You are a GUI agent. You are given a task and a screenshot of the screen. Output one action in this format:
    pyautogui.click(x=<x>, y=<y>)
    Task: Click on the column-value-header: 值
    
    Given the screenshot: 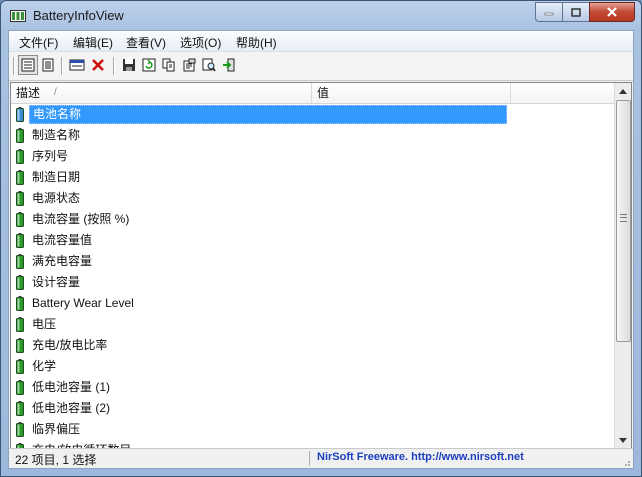 What is the action you would take?
    pyautogui.click(x=411, y=93)
    